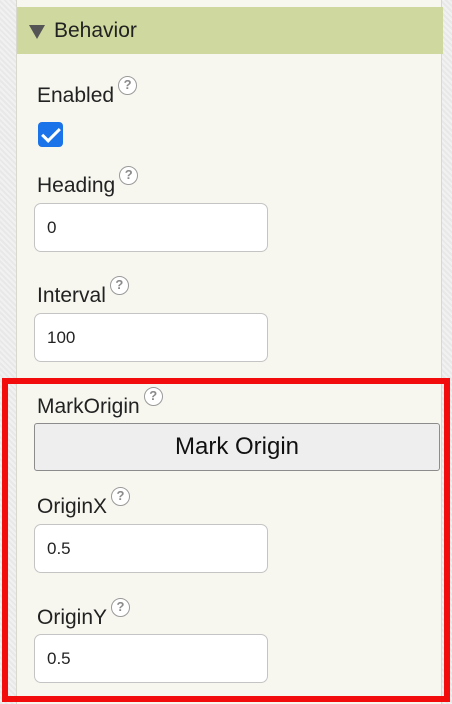 The height and width of the screenshot is (704, 452). Describe the element at coordinates (151, 337) in the screenshot. I see `interval-input` at that location.